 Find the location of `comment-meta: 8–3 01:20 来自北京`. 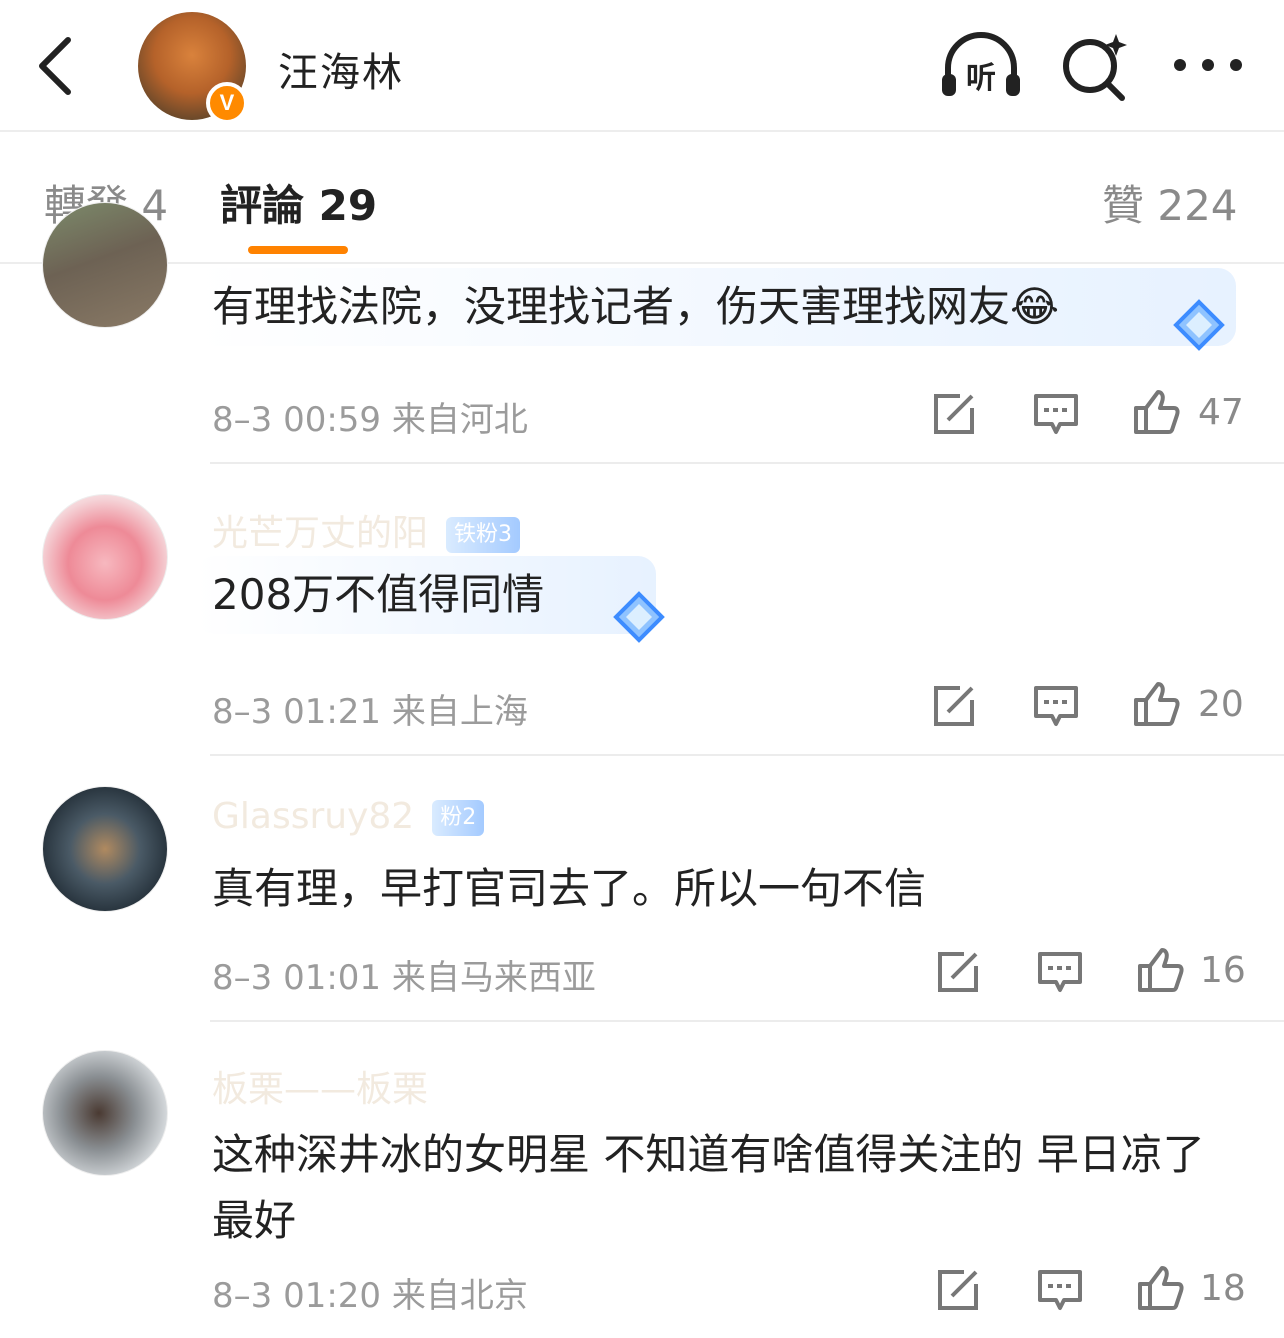

comment-meta: 8–3 01:20 来自北京 is located at coordinates (370, 1296).